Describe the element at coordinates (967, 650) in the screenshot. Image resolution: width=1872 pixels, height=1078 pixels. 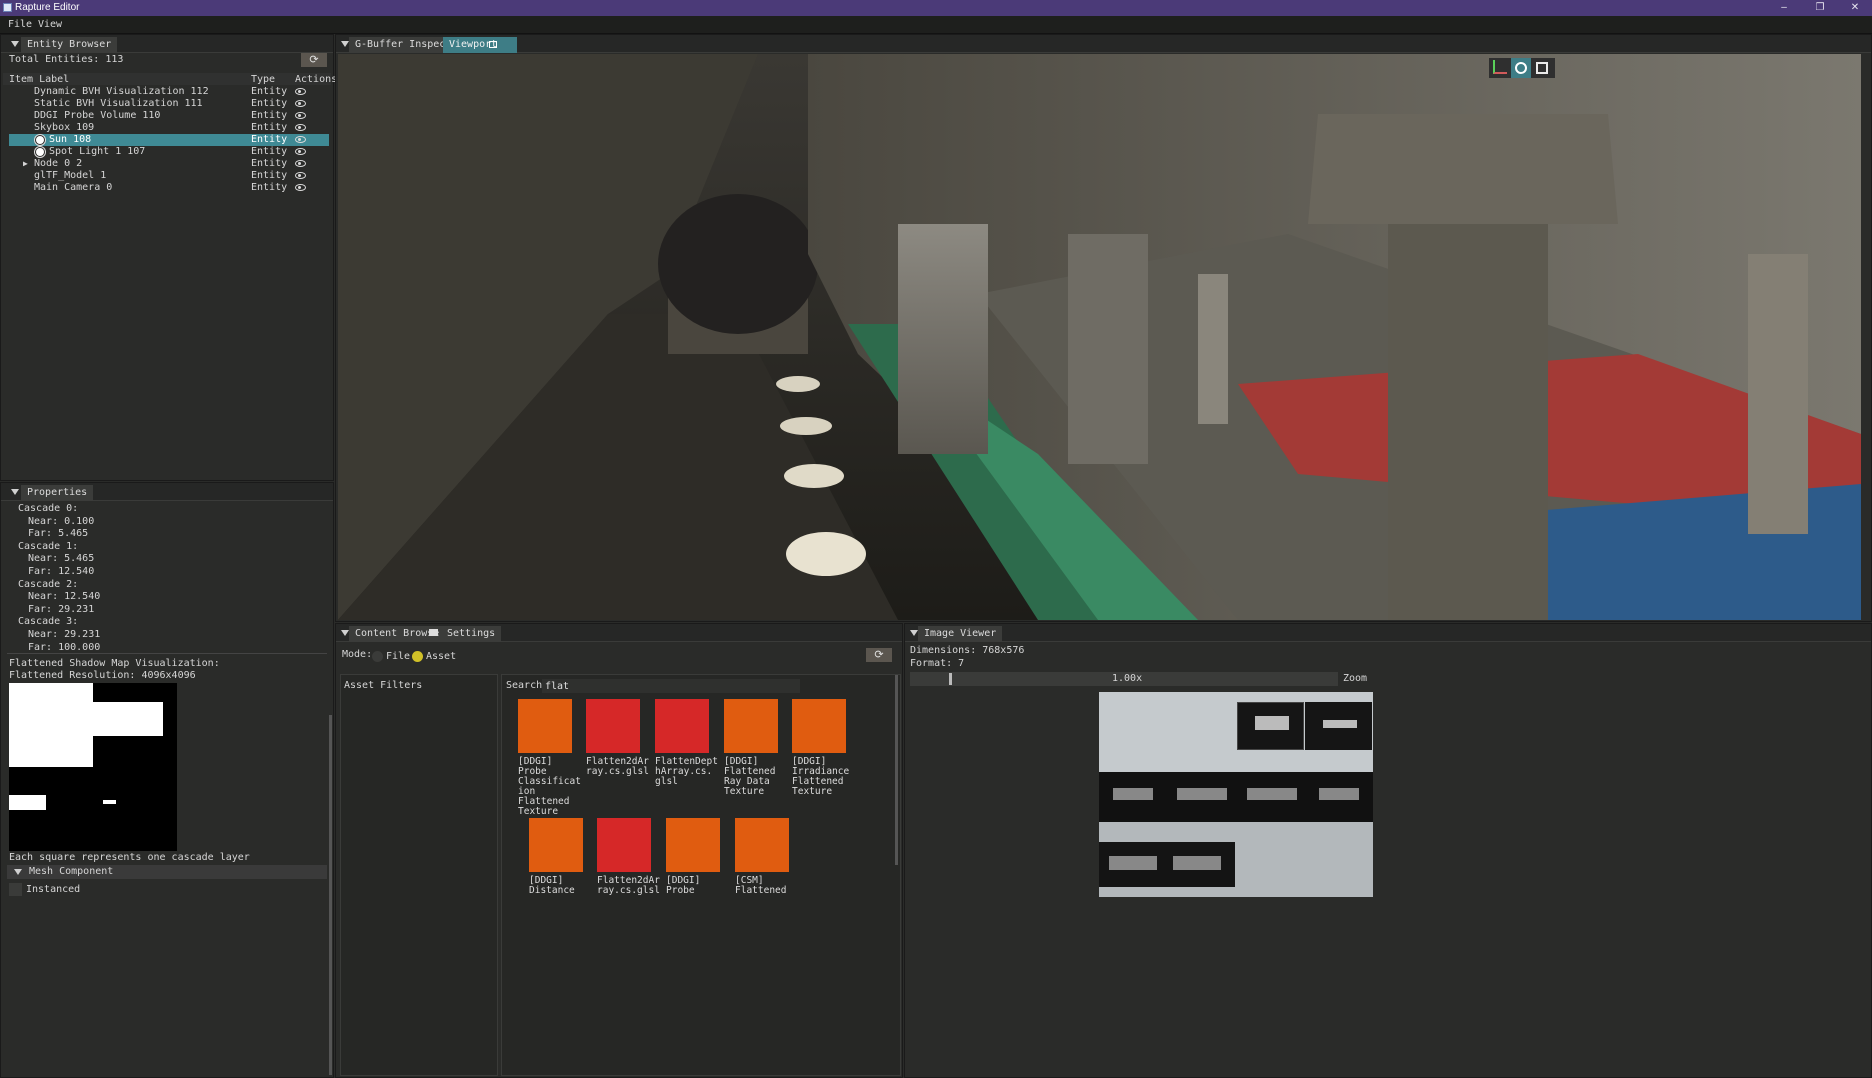
I see `image-dimensions: Dimensions: 768x576` at that location.